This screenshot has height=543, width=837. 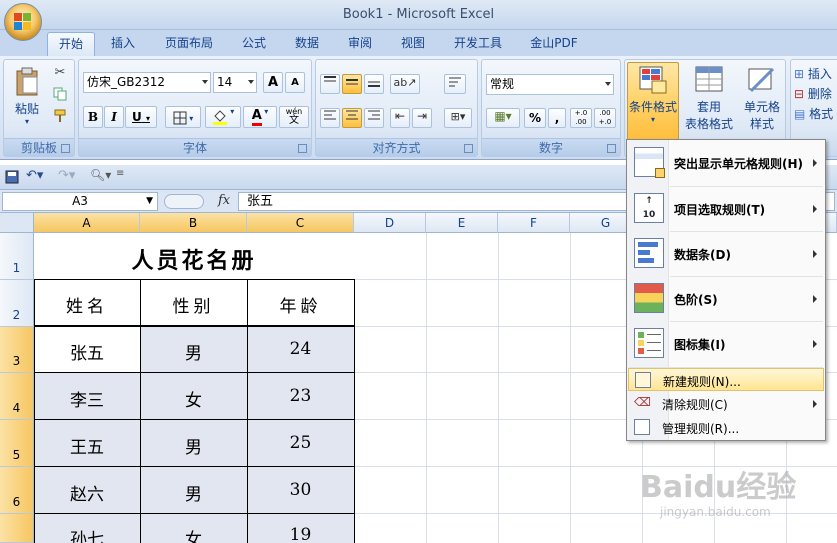 What do you see at coordinates (193, 304) in the screenshot?
I see `header-gender: 性别` at bounding box center [193, 304].